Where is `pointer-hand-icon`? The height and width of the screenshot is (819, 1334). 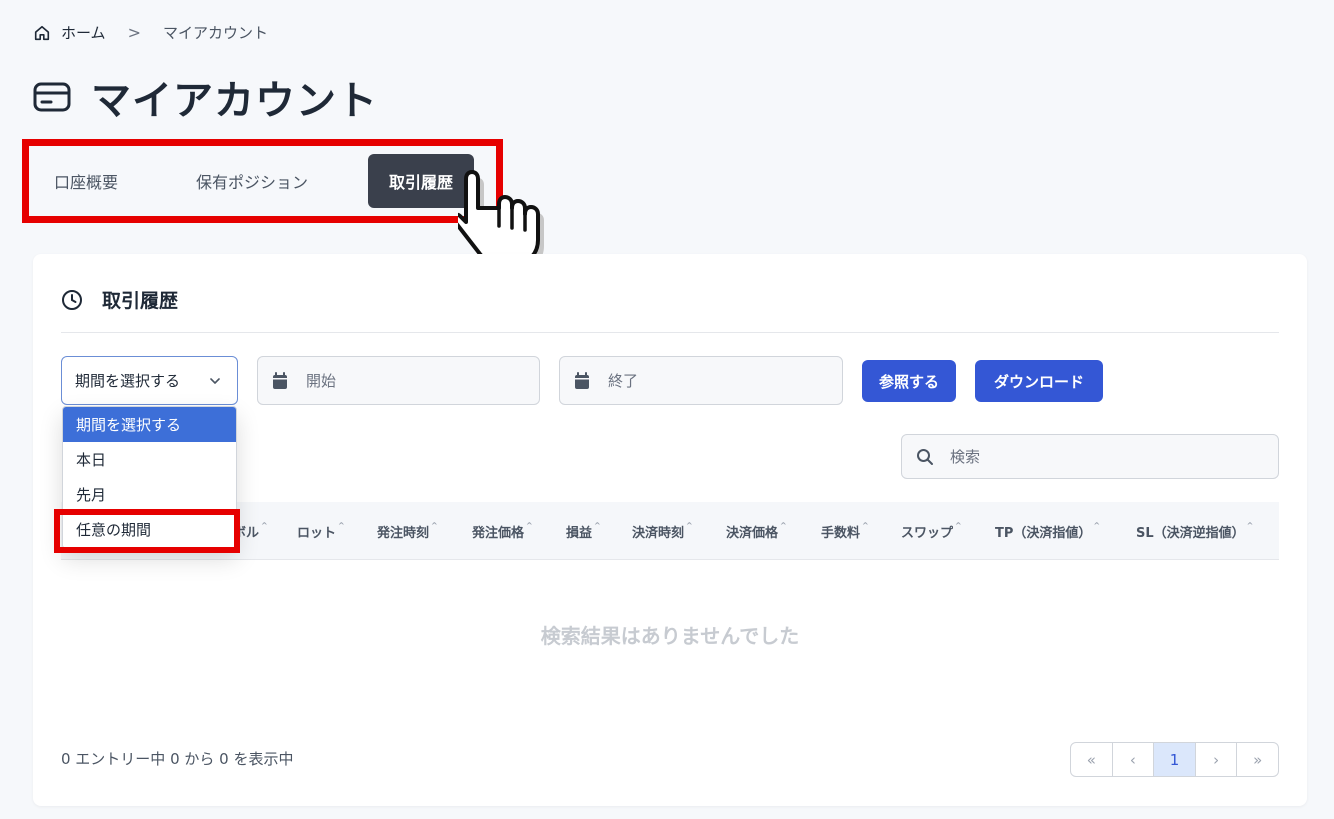 pointer-hand-icon is located at coordinates (501, 219).